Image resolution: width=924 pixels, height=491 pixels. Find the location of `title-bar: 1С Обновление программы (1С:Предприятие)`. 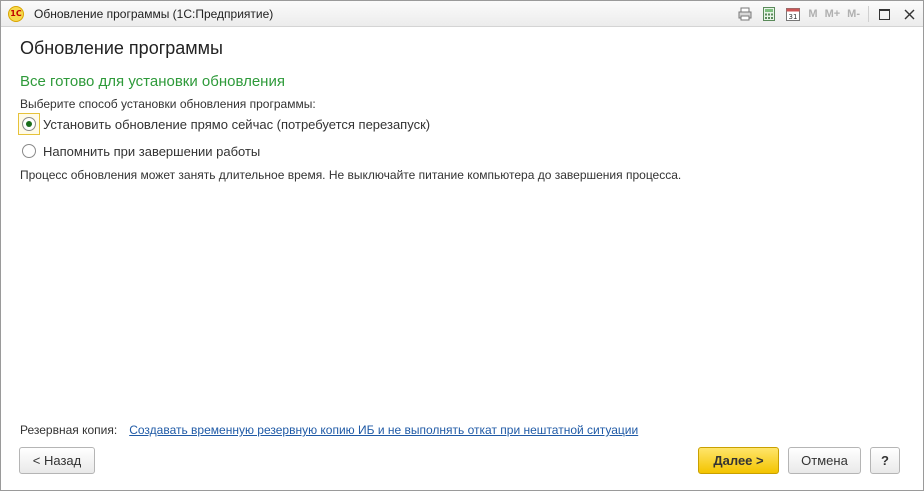

title-bar: 1С Обновление программы (1С:Предприятие) is located at coordinates (462, 14).